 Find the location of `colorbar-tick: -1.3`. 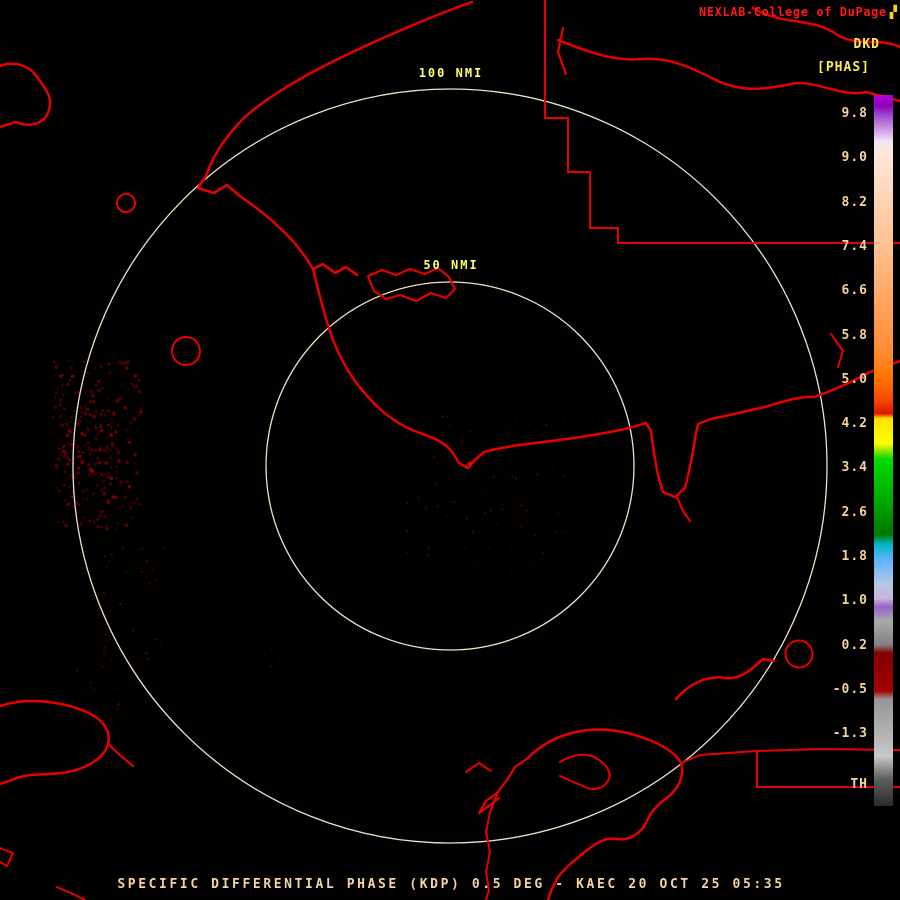

colorbar-tick: -1.3 is located at coordinates (850, 734).